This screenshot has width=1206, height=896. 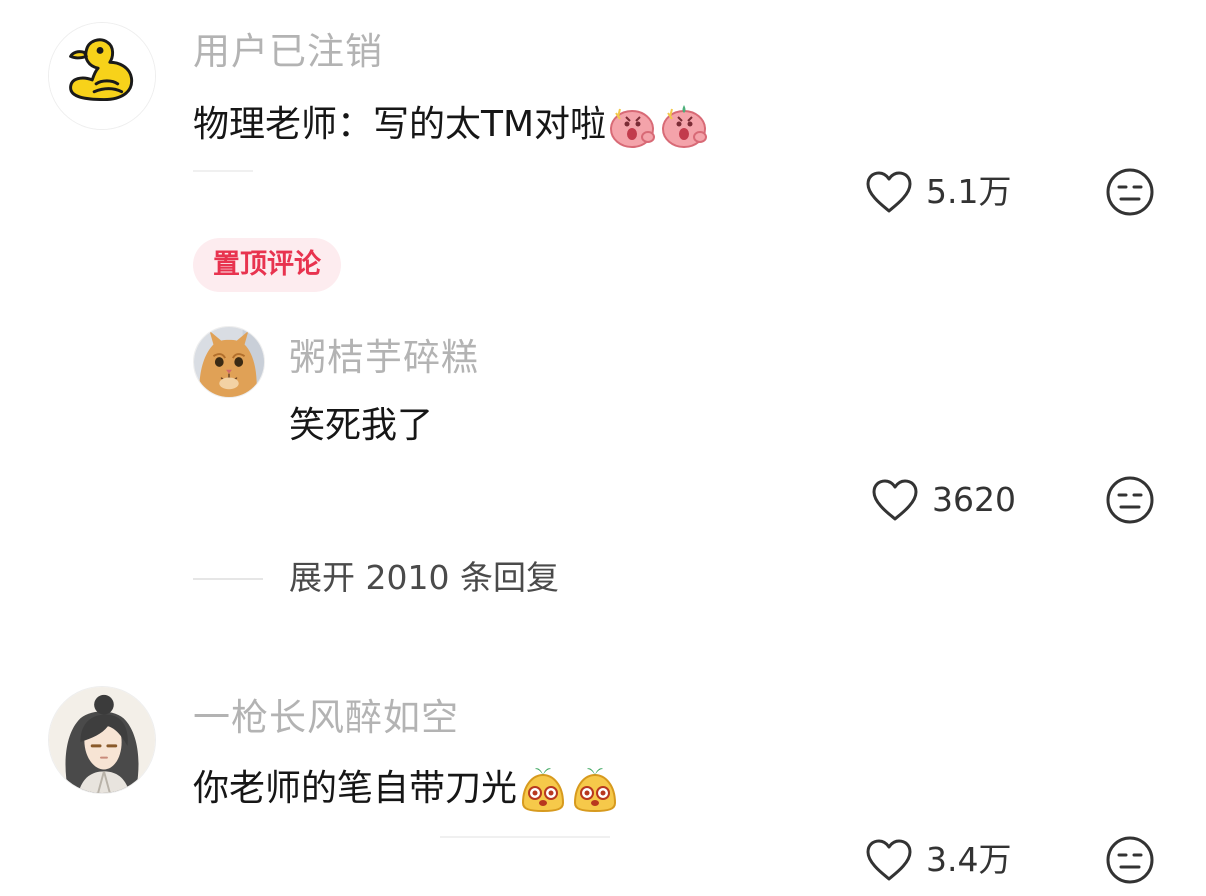 I want to click on like-button: 3.4万, so click(x=937, y=860).